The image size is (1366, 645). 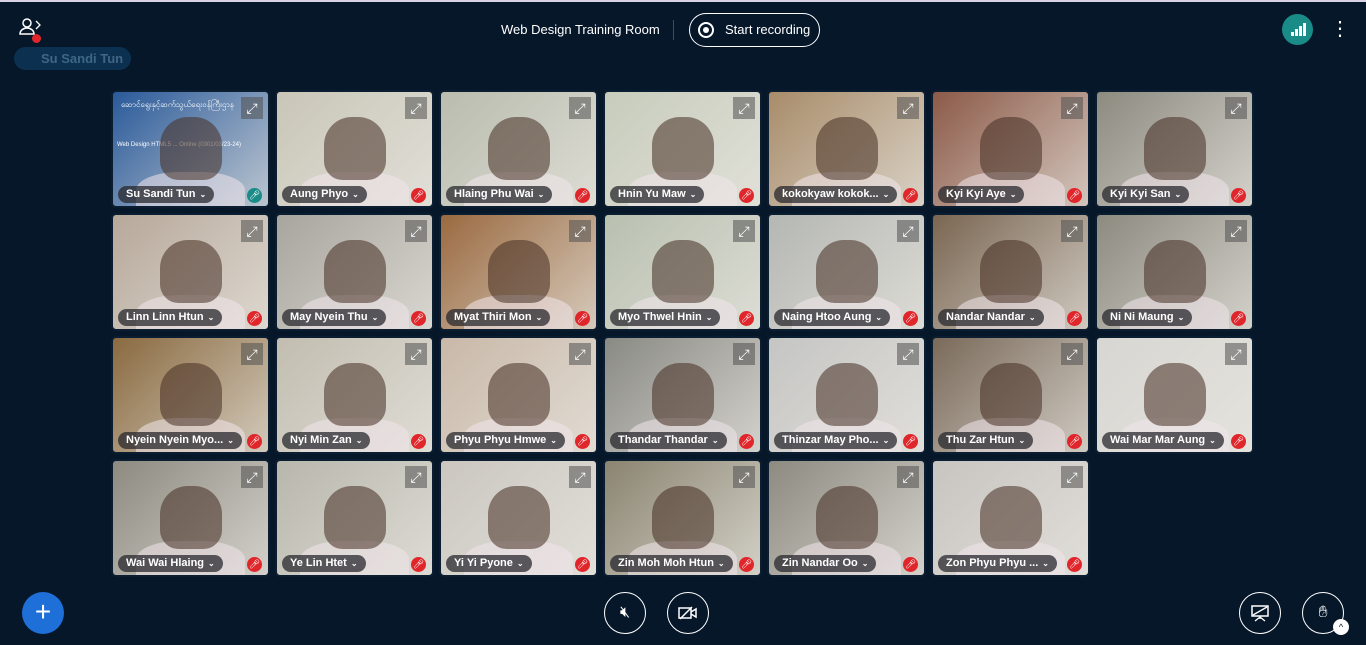 What do you see at coordinates (324, 194) in the screenshot?
I see `participant-name-dropdown: Aung Phyo ⌄` at bounding box center [324, 194].